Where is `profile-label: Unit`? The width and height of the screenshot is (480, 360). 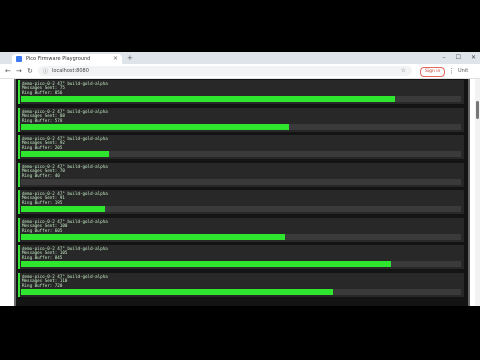 profile-label: Unit is located at coordinates (463, 71).